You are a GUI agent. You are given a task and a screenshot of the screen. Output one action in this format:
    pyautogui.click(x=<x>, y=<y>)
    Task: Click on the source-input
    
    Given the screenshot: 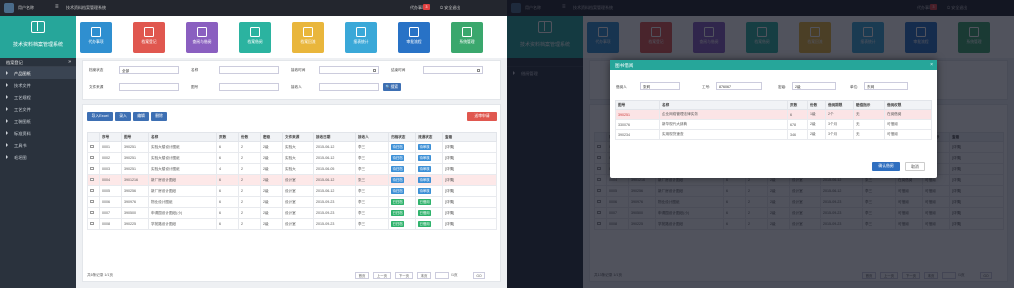 What is the action you would take?
    pyautogui.click(x=149, y=87)
    